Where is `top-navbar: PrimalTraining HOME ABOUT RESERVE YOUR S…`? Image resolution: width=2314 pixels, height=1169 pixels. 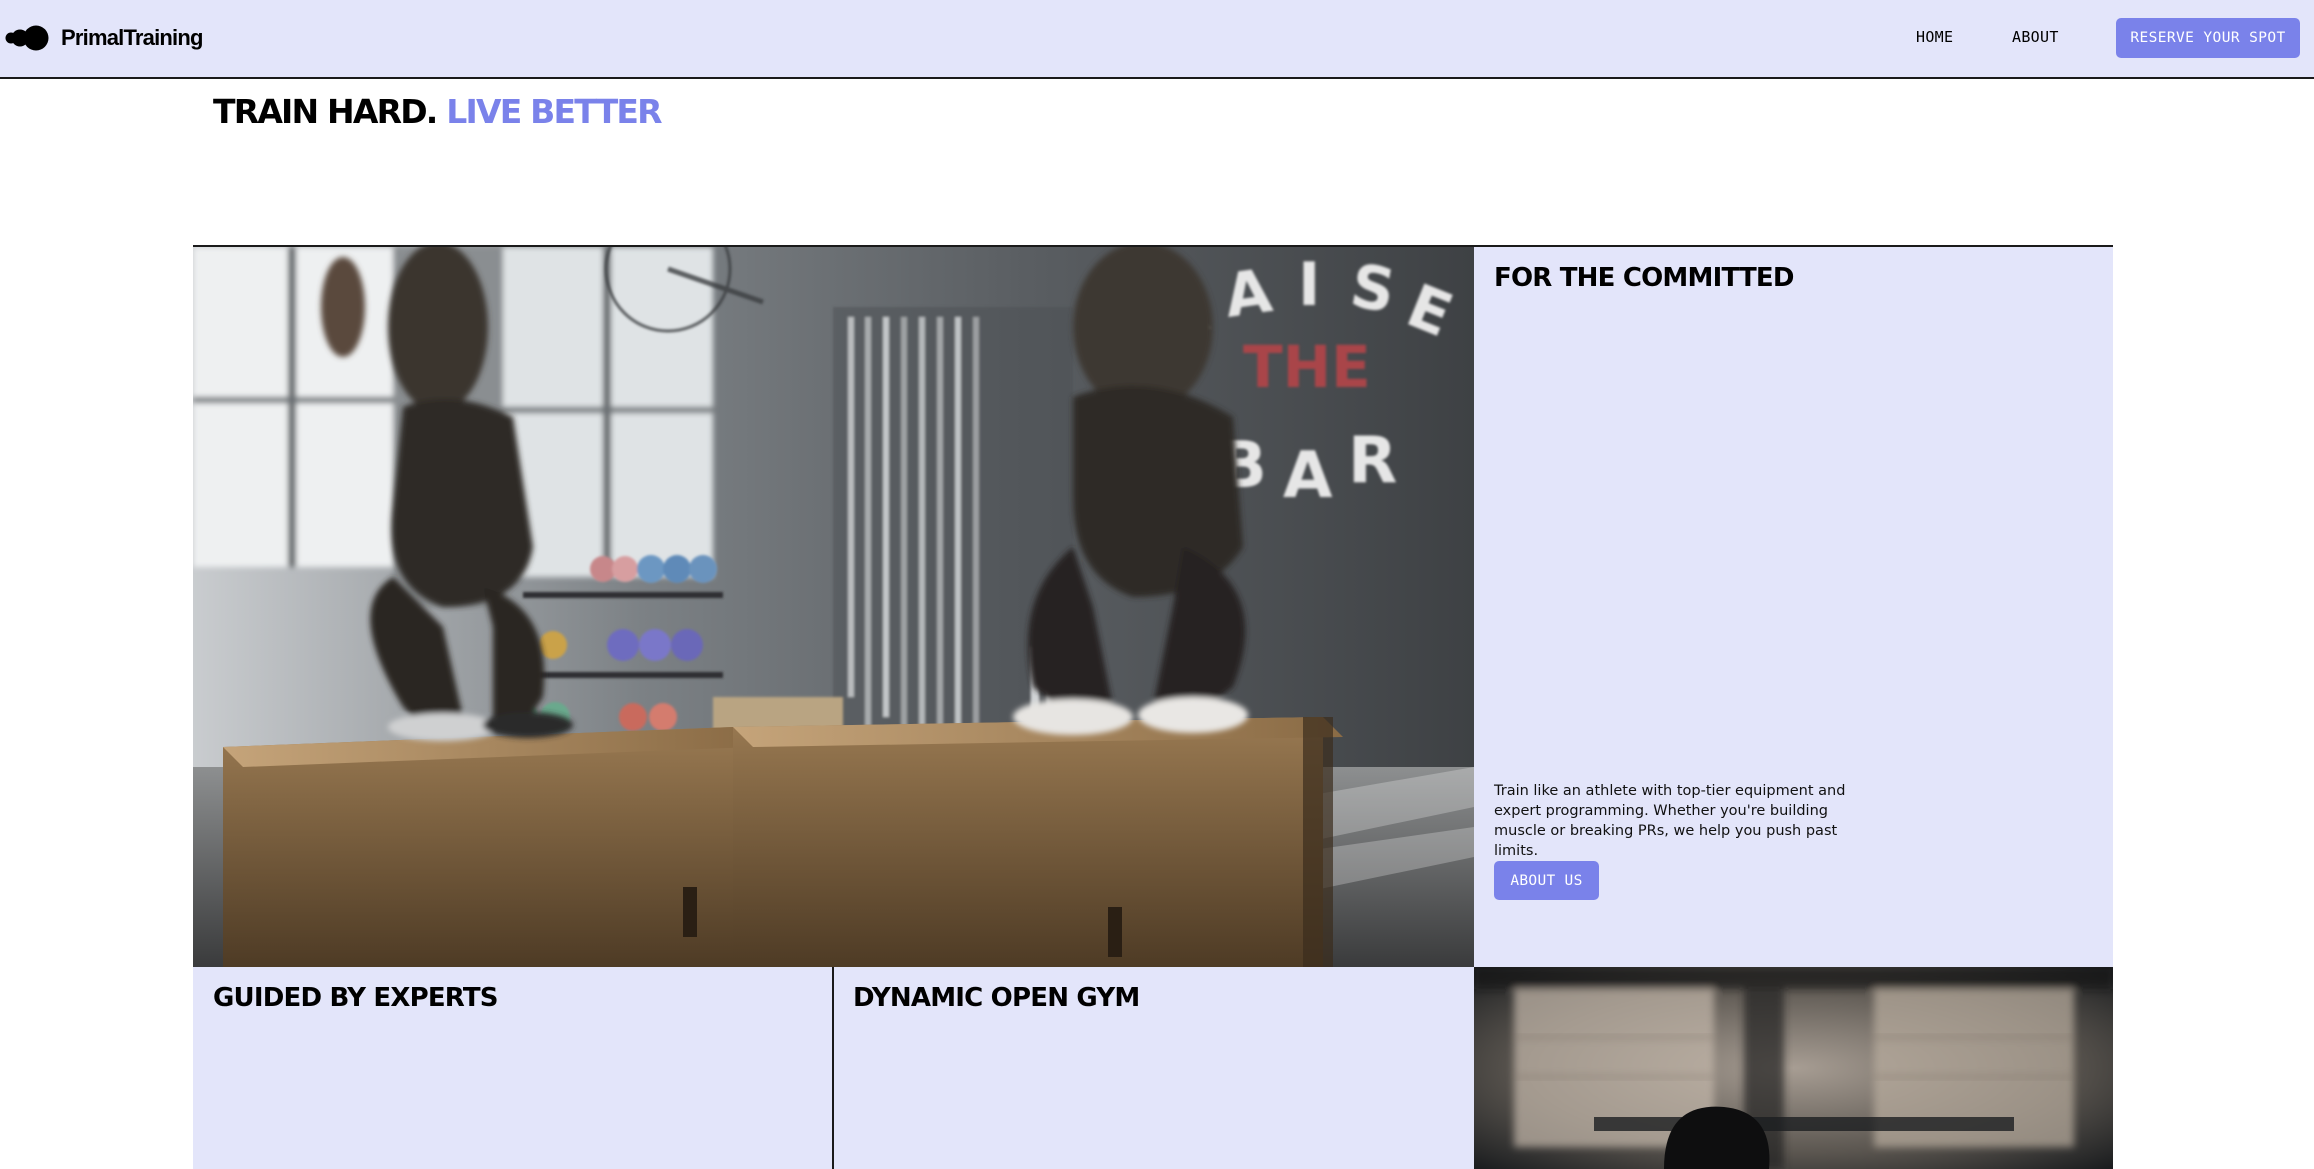
top-navbar: PrimalTraining HOME ABOUT RESERVE YOUR S… is located at coordinates (1157, 39).